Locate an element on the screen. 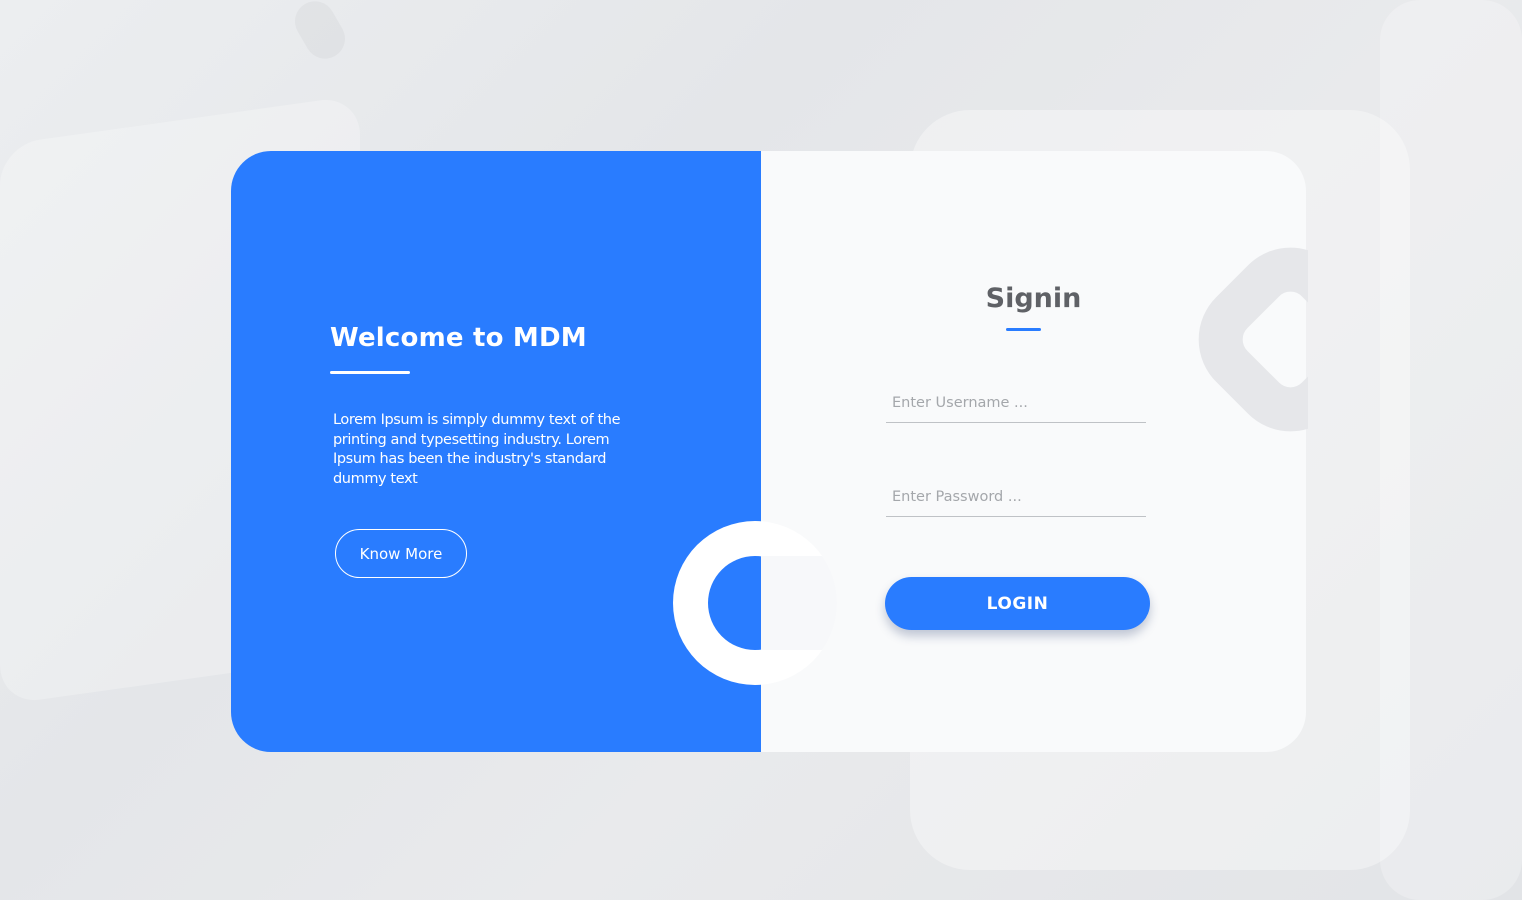 The height and width of the screenshot is (900, 1522). login-button: LOGIN is located at coordinates (1017, 603).